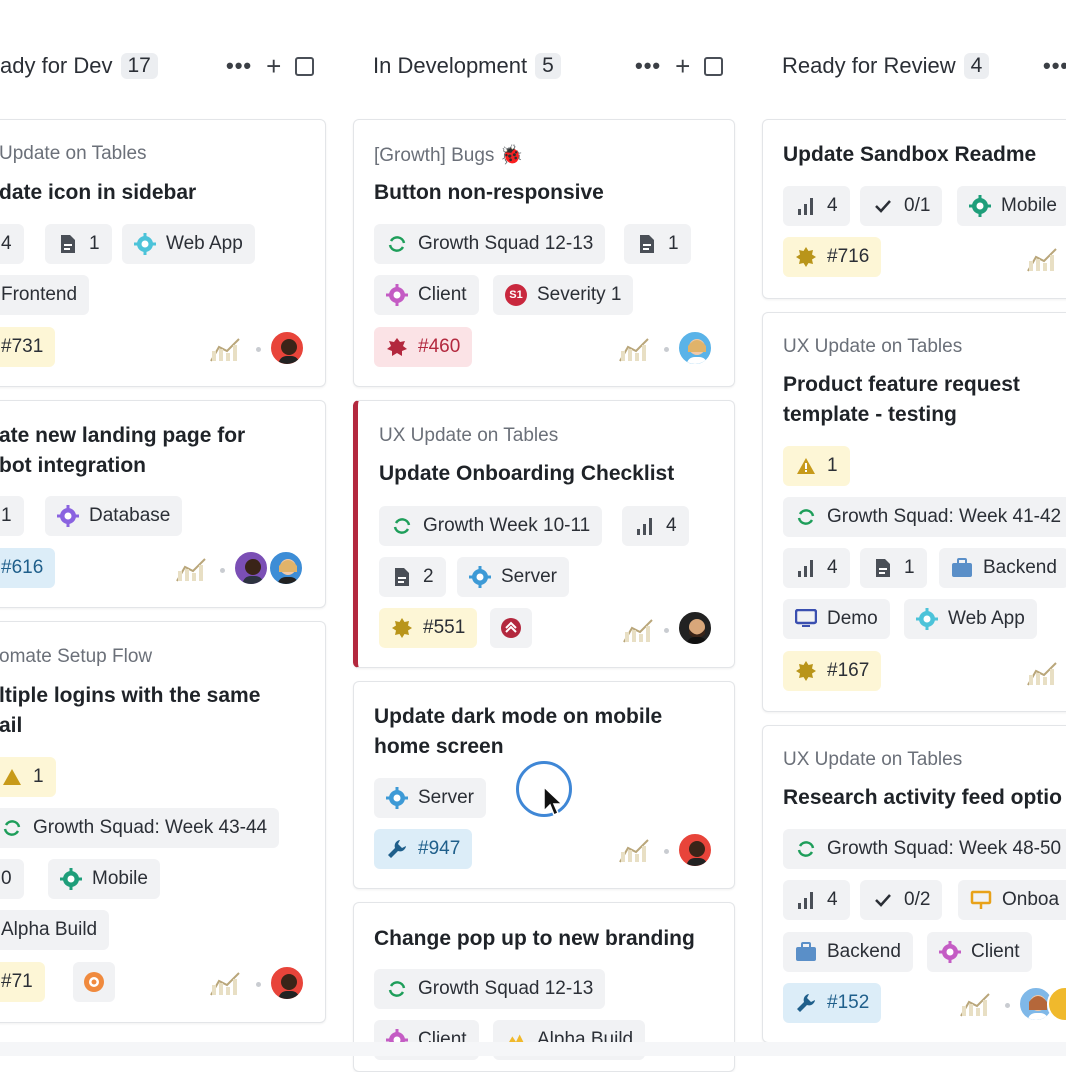 The height and width of the screenshot is (1072, 1066). Describe the element at coordinates (439, 848) in the screenshot. I see `task-id: #947` at that location.